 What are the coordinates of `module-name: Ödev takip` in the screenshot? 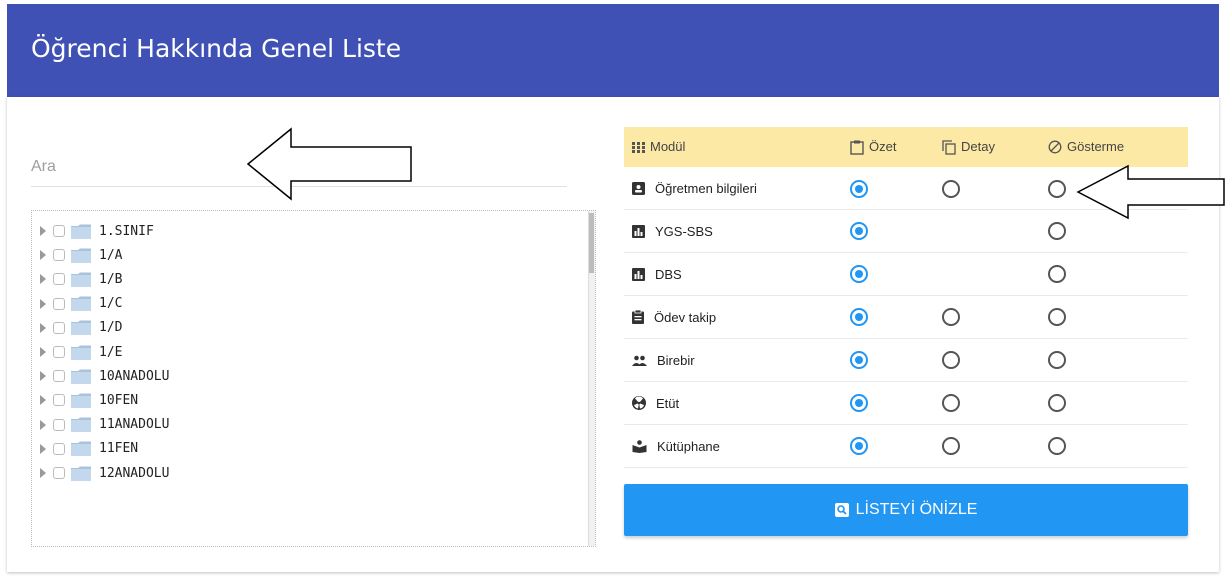 It's located at (674, 317).